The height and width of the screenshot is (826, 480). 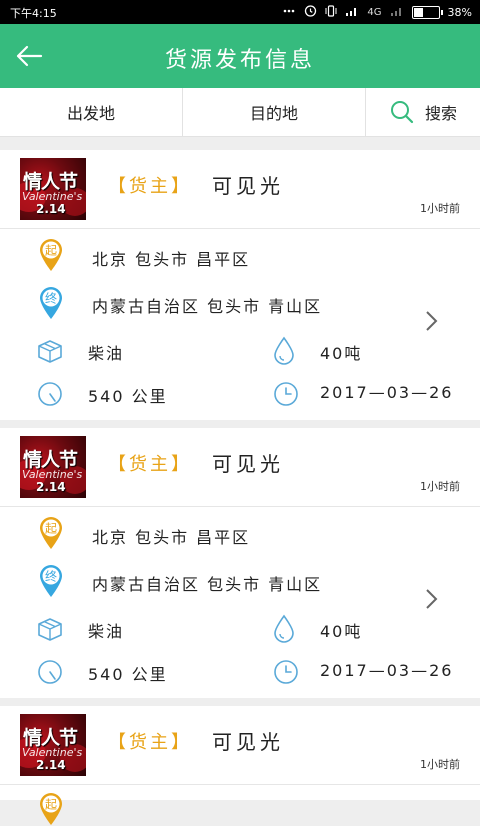 What do you see at coordinates (239, 60) in the screenshot?
I see `page-title: 货源发布信息` at bounding box center [239, 60].